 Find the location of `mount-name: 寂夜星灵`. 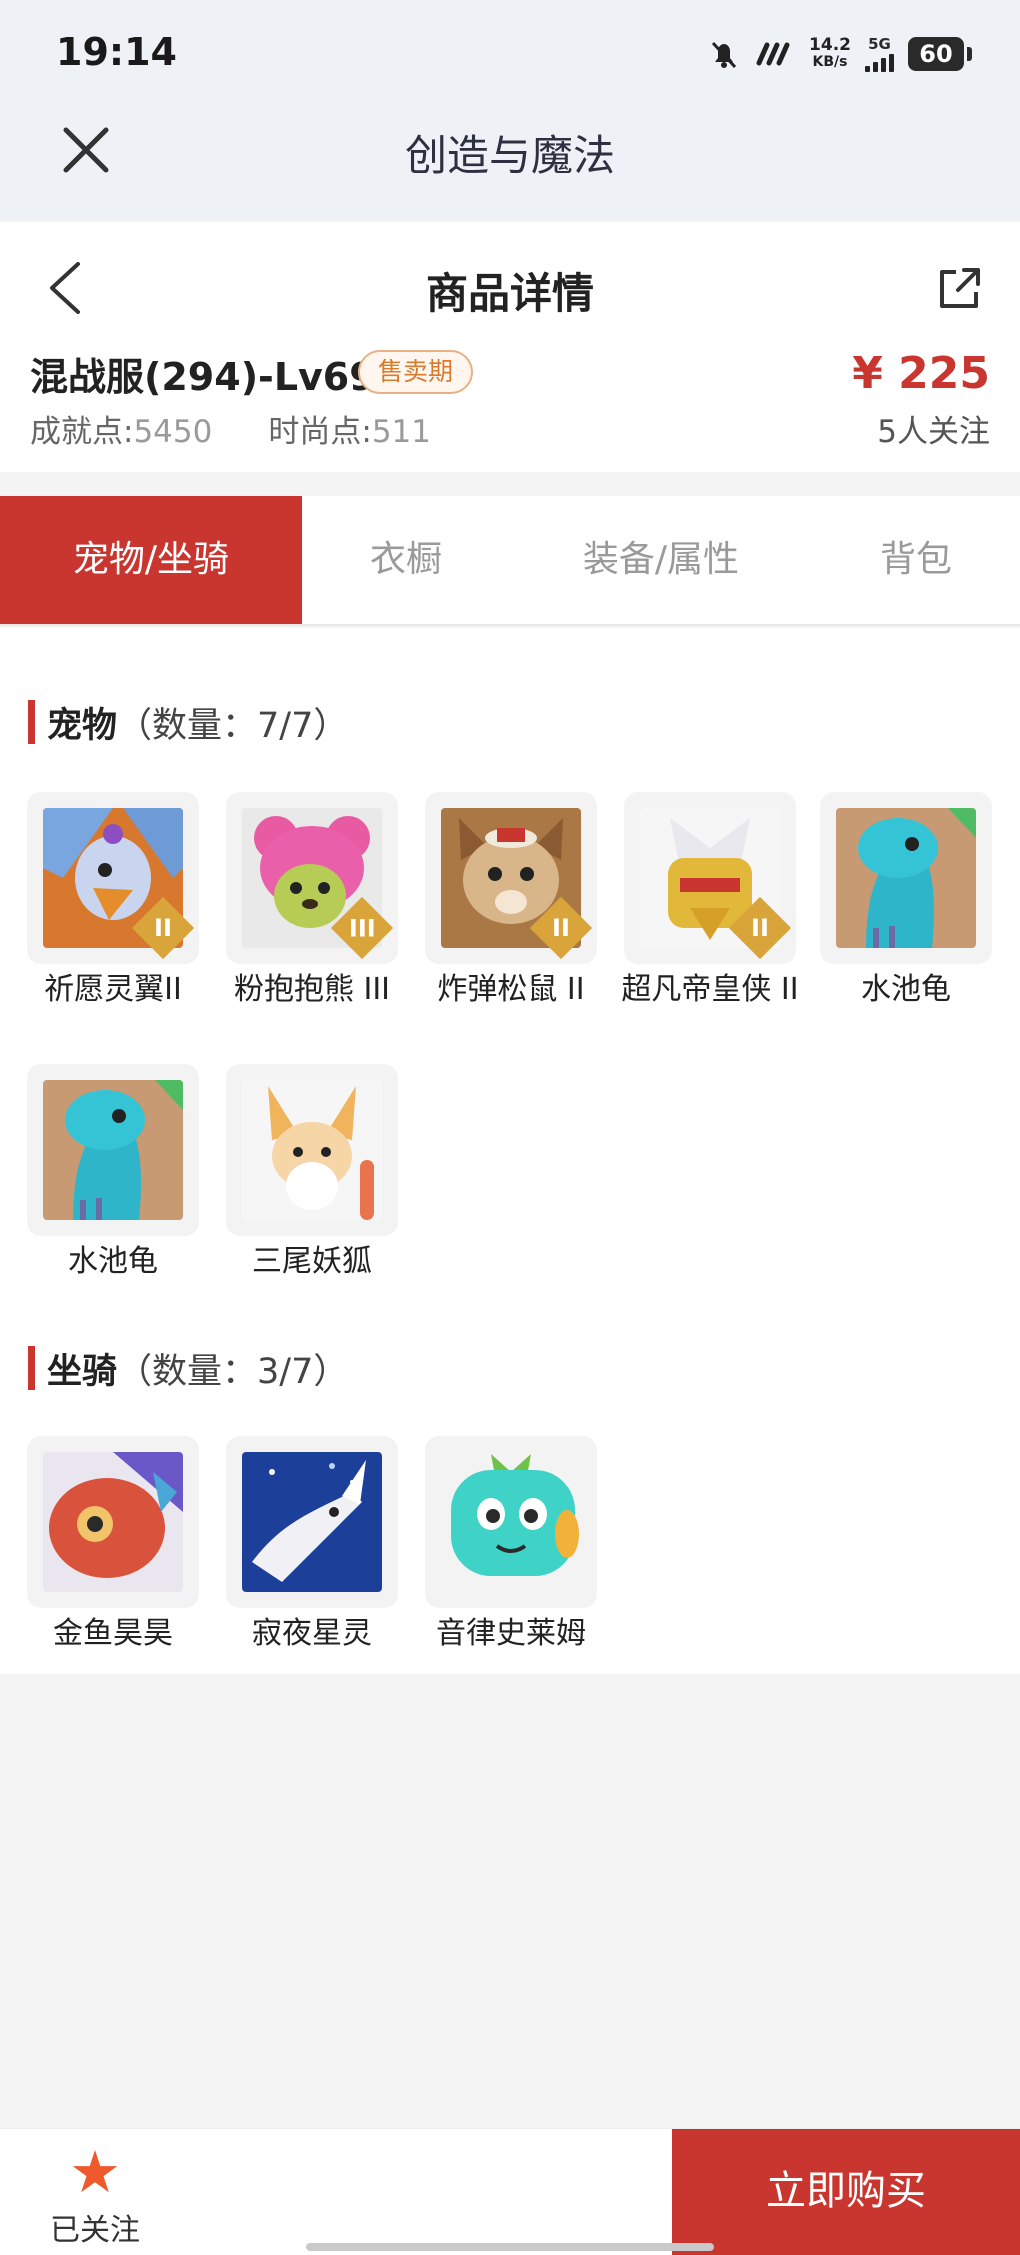

mount-name: 寂夜星灵 is located at coordinates (312, 1633).